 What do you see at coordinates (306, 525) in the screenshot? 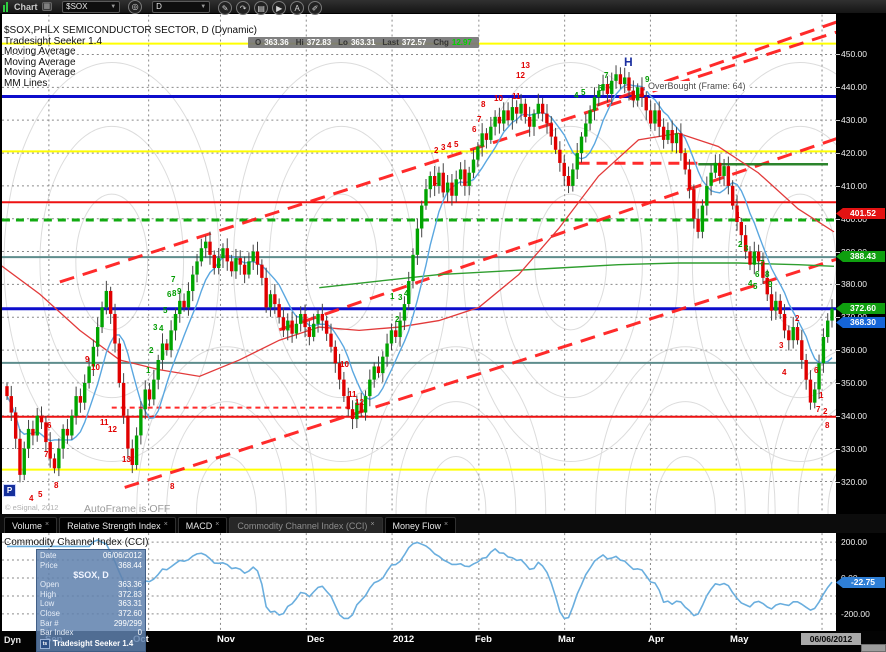
I see `tab-commodity-channel-index-cci-: Commodity Channel Index (CCI) ×` at bounding box center [306, 525].